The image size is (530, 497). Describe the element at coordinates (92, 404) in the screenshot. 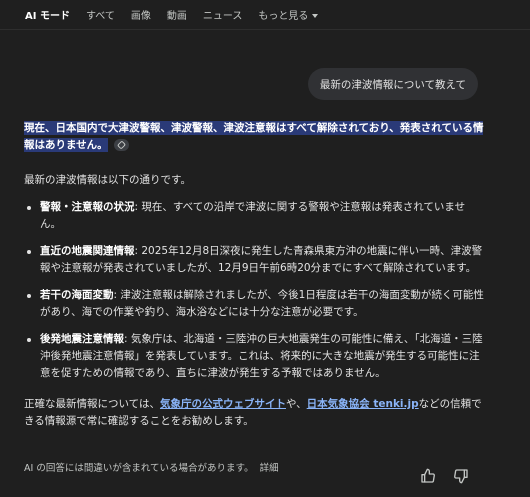

I see `outro-prefix: 正確な最新情報については、` at that location.